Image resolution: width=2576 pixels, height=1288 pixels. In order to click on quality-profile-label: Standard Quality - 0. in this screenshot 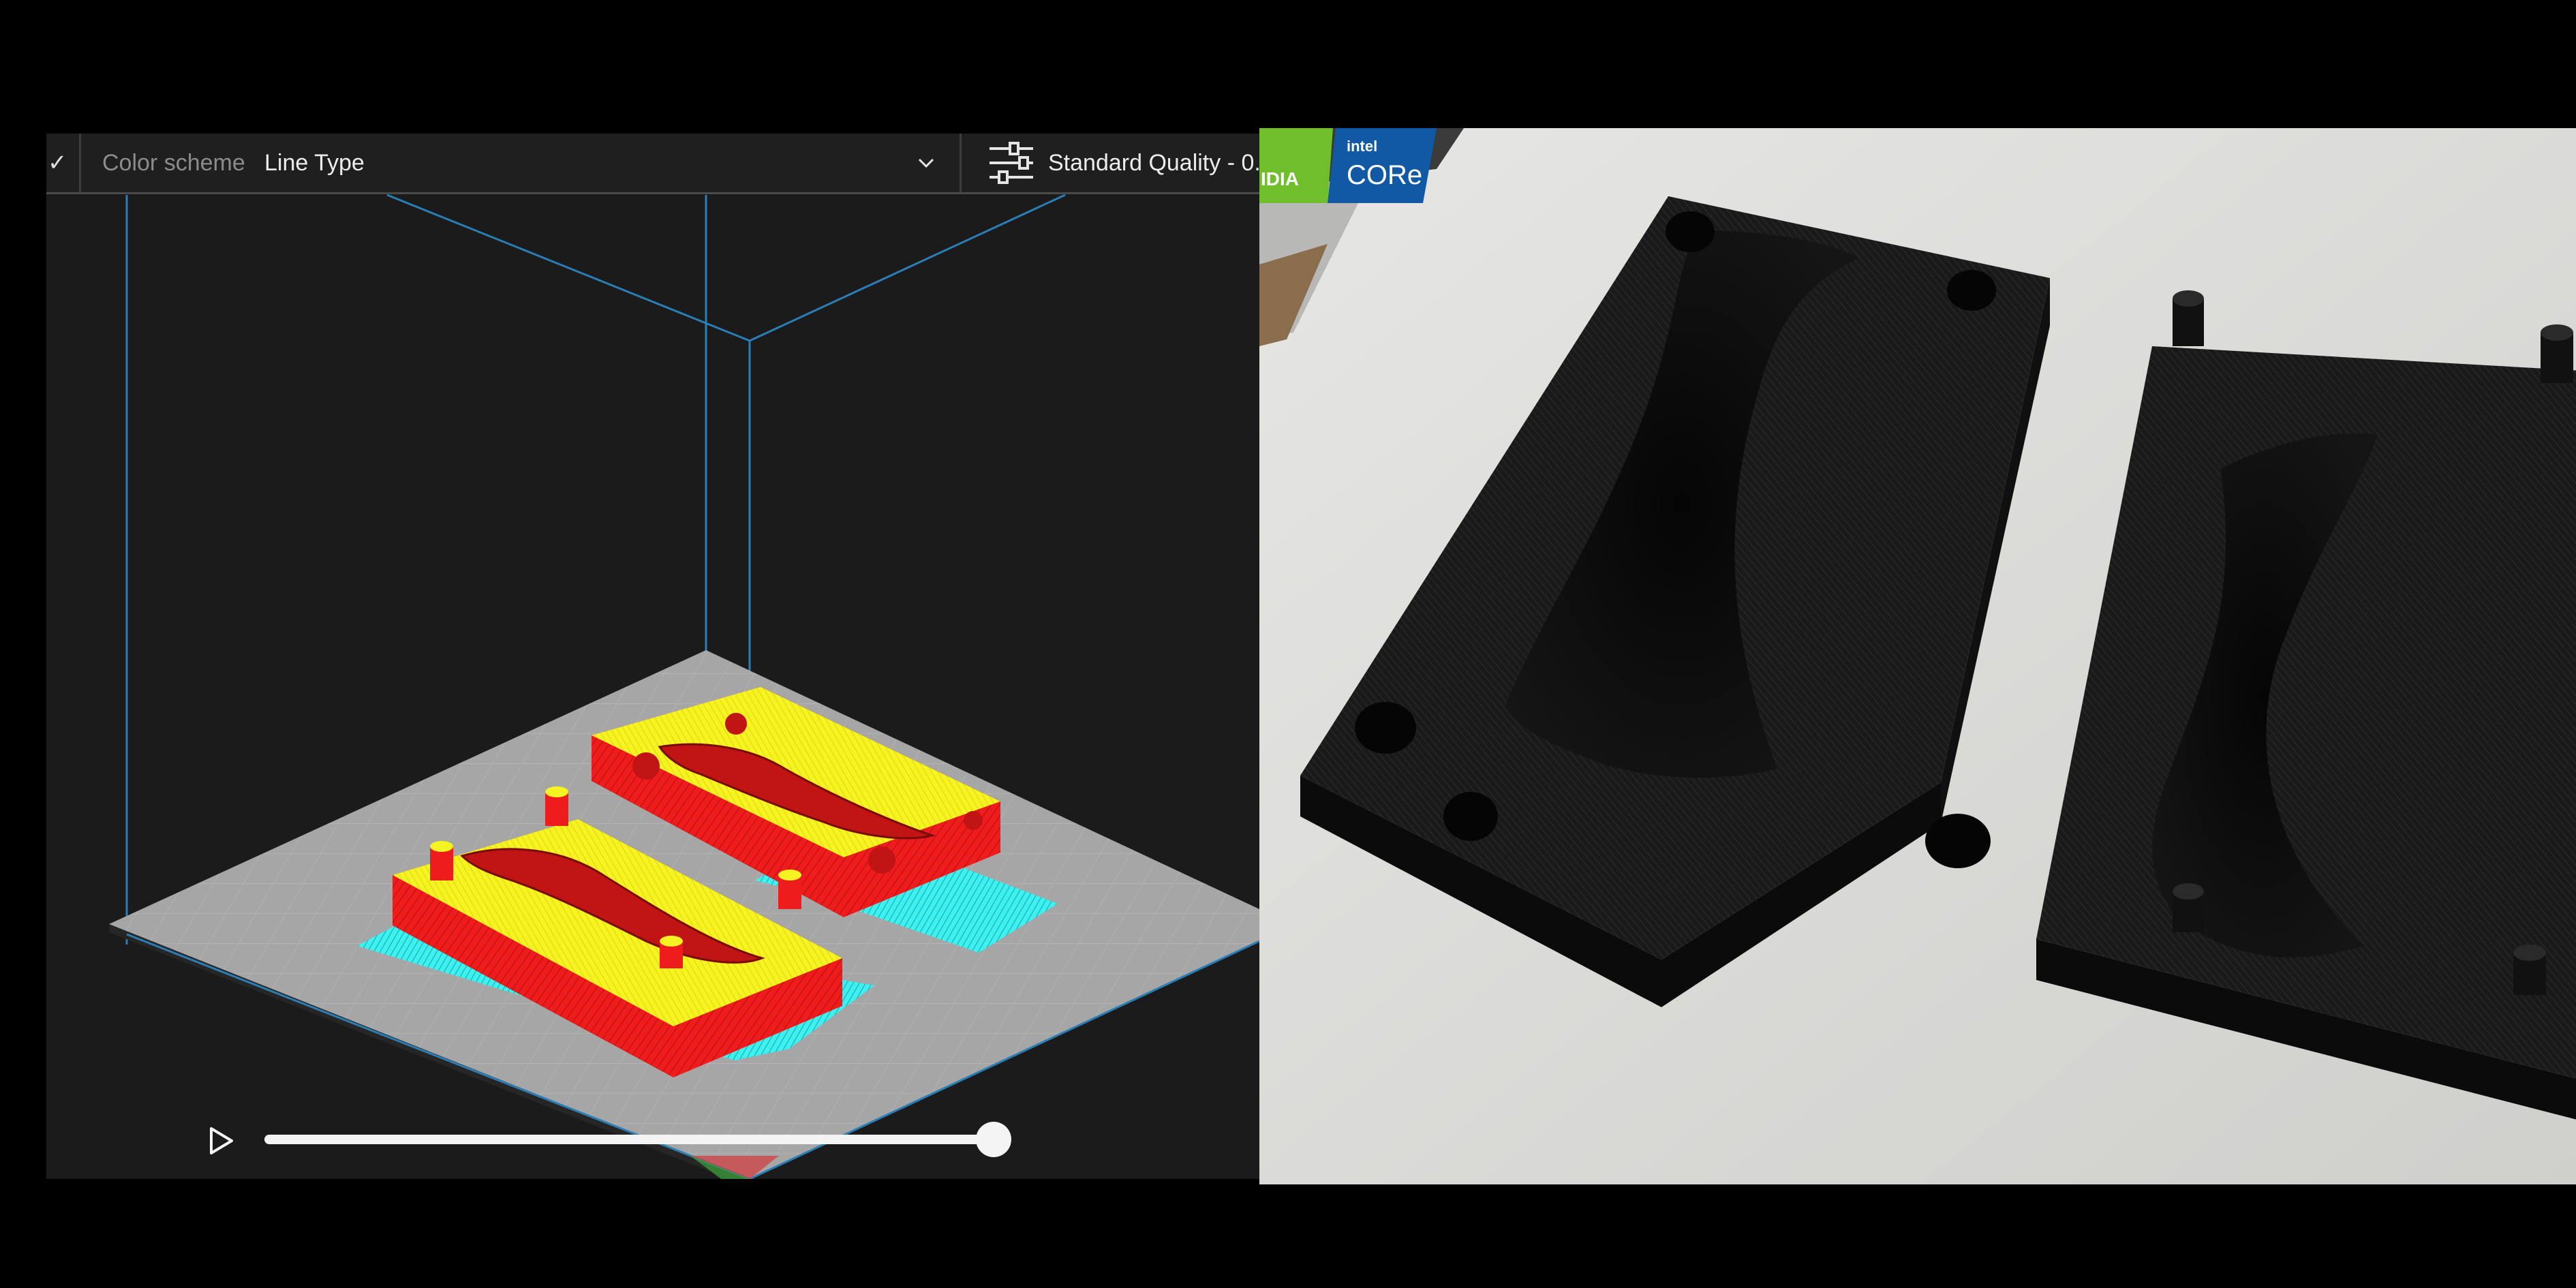, I will do `click(1153, 163)`.